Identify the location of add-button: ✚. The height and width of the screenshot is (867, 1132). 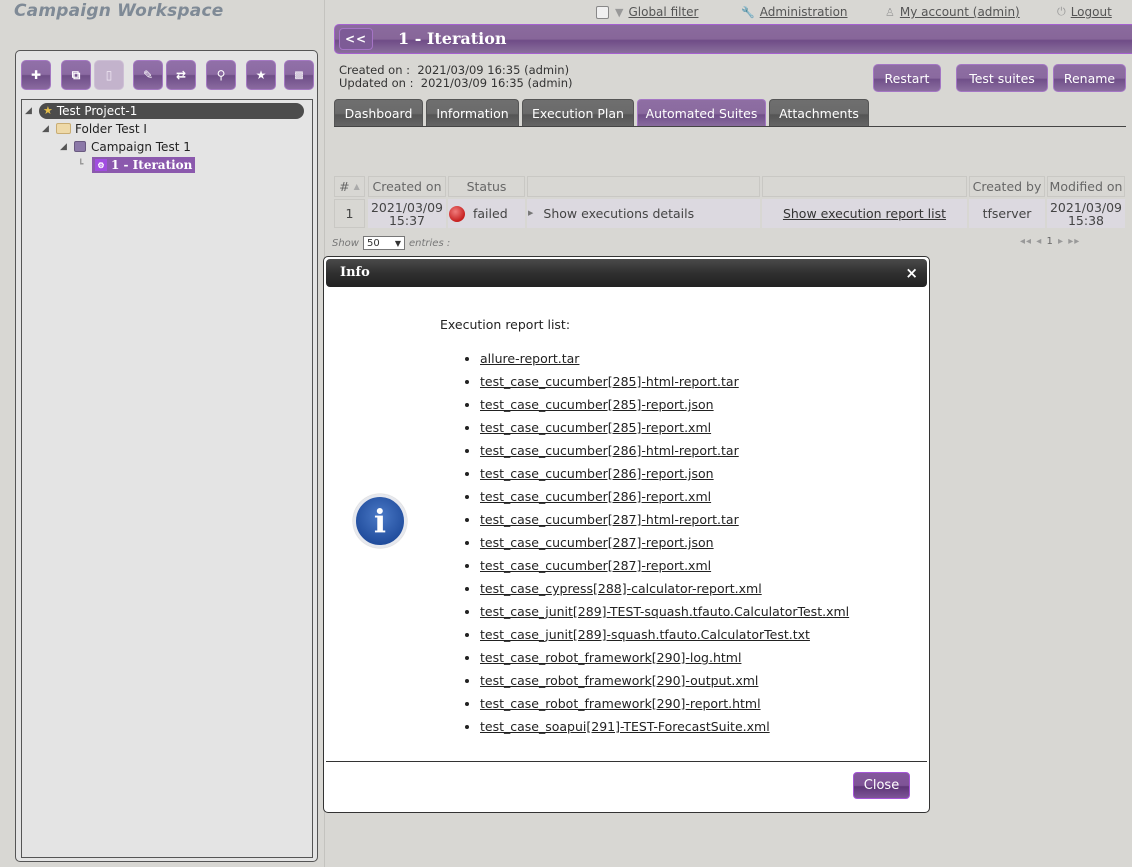
(36, 75).